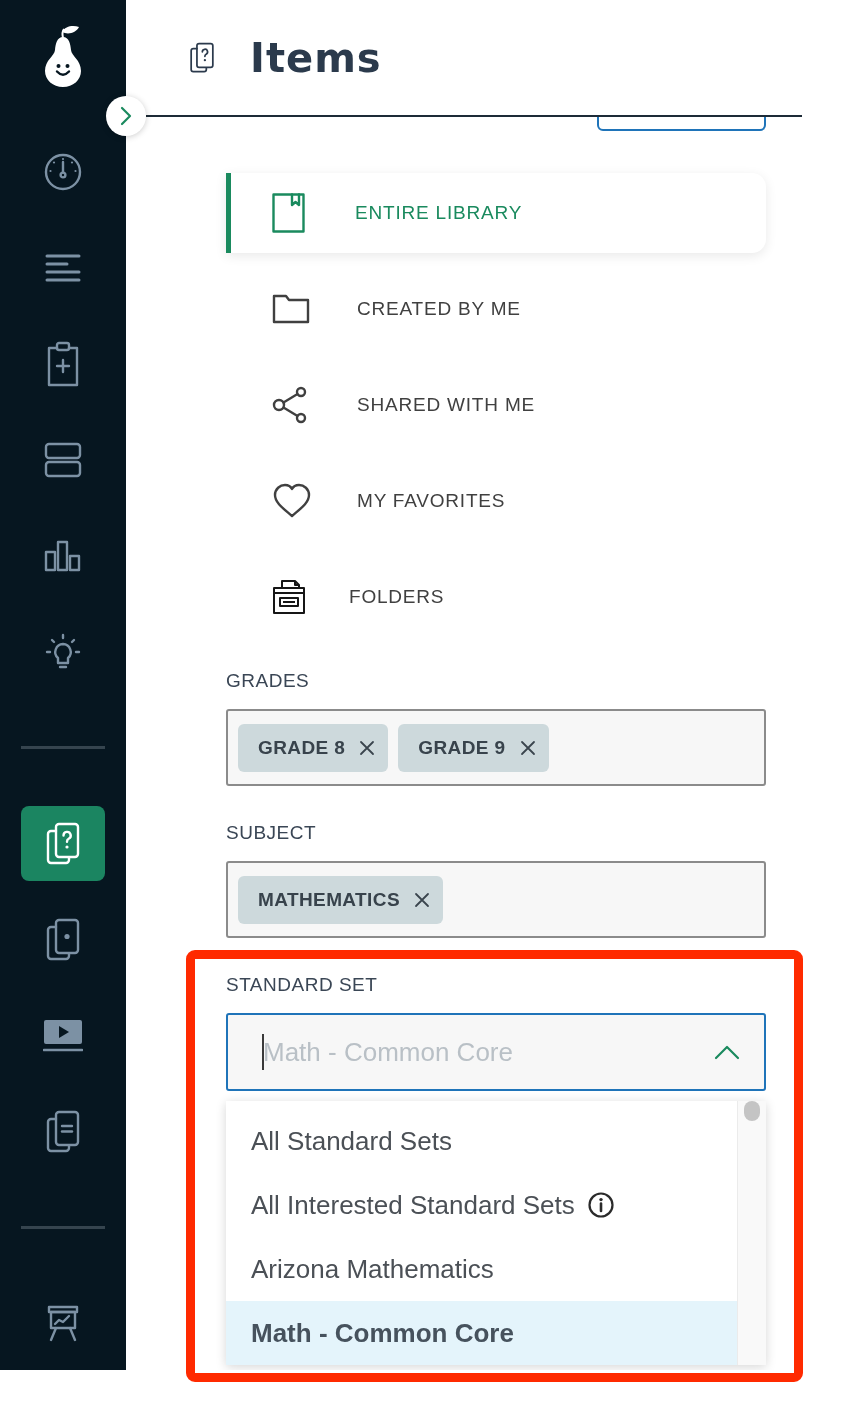 The width and height of the screenshot is (846, 1424). I want to click on play-screen-icon, so click(63, 1035).